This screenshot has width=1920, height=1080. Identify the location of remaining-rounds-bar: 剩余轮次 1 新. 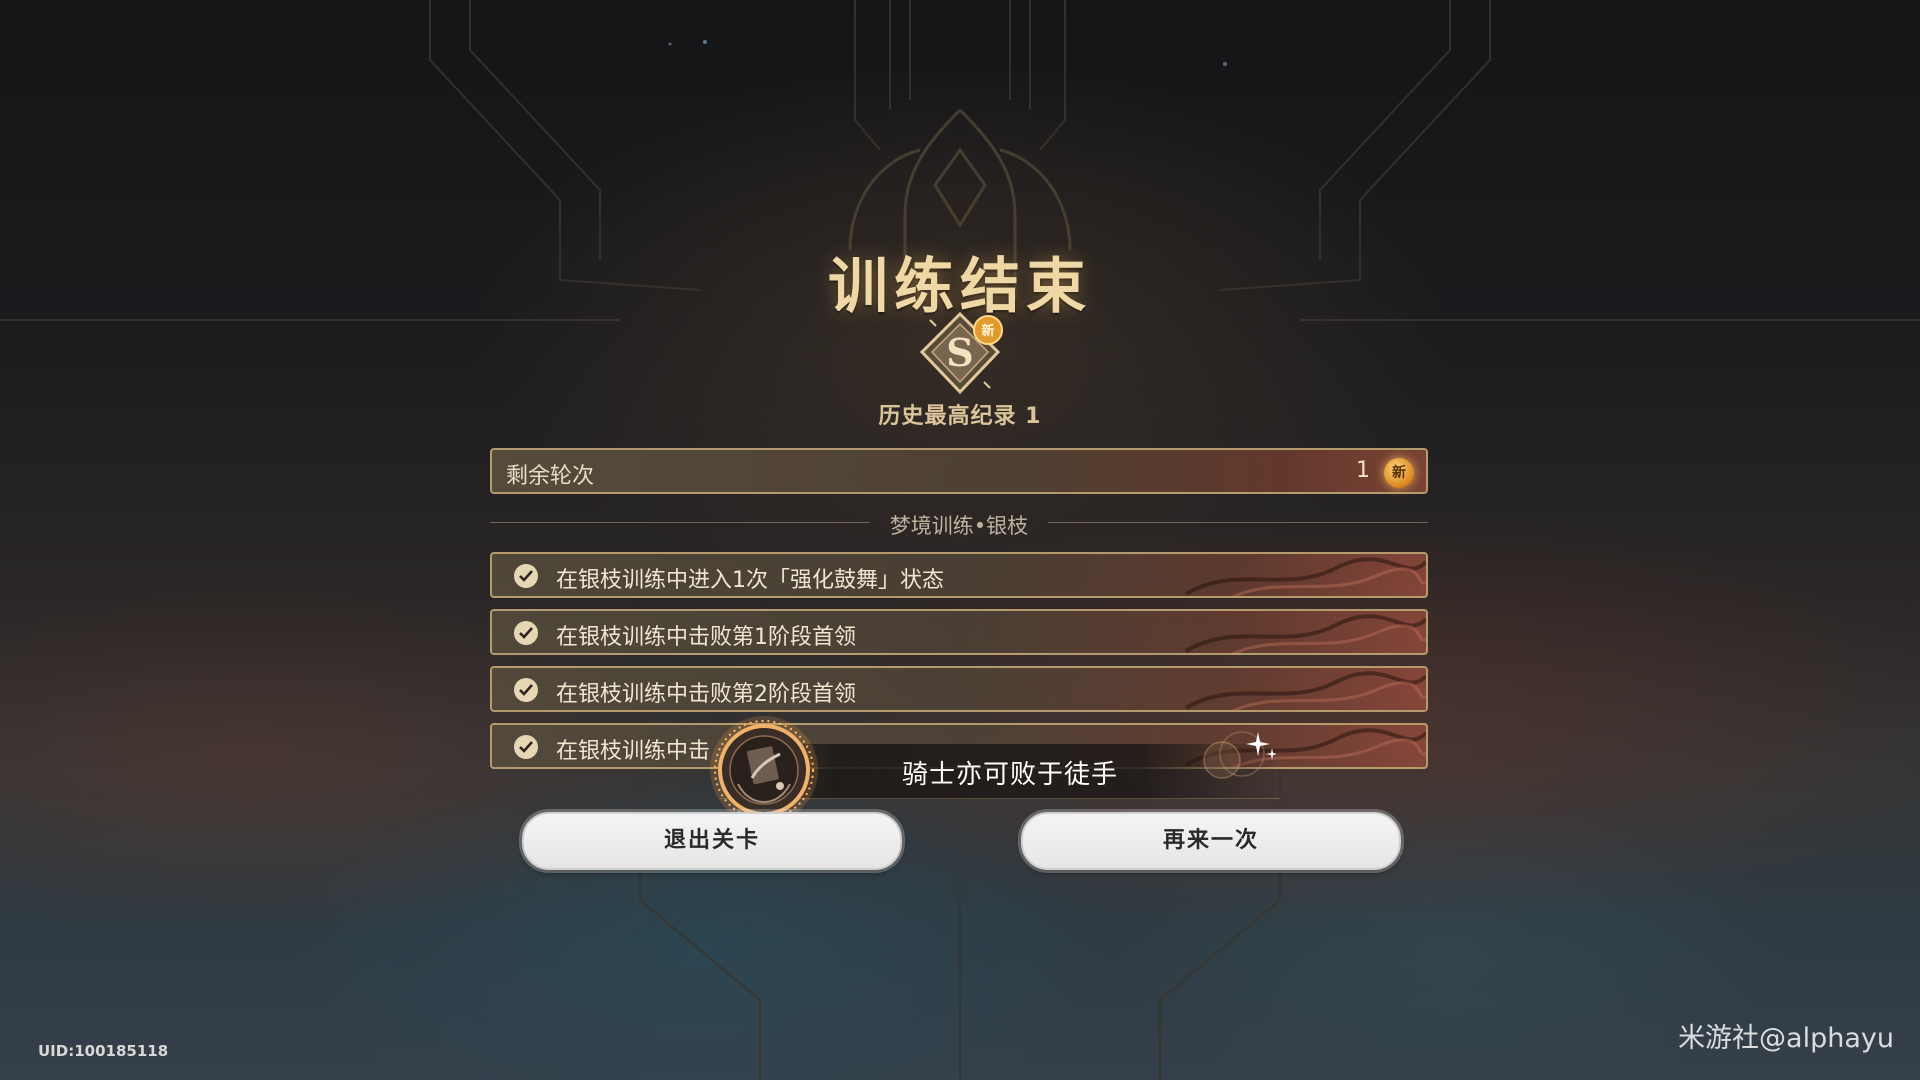
(959, 471).